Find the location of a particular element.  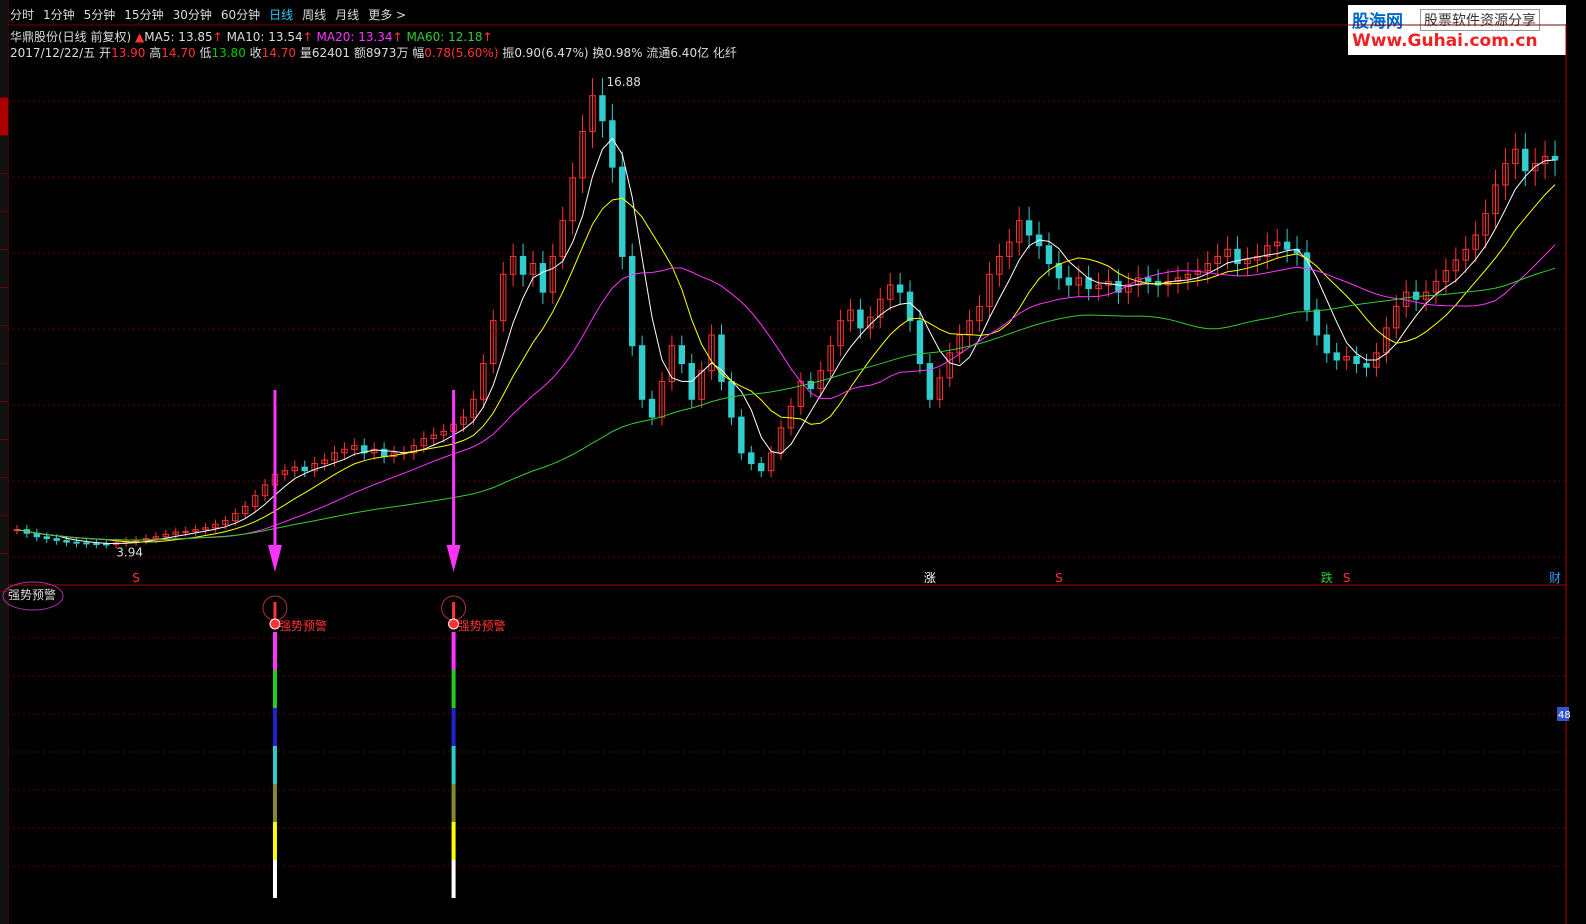

event-marker: 财 is located at coordinates (1555, 578).